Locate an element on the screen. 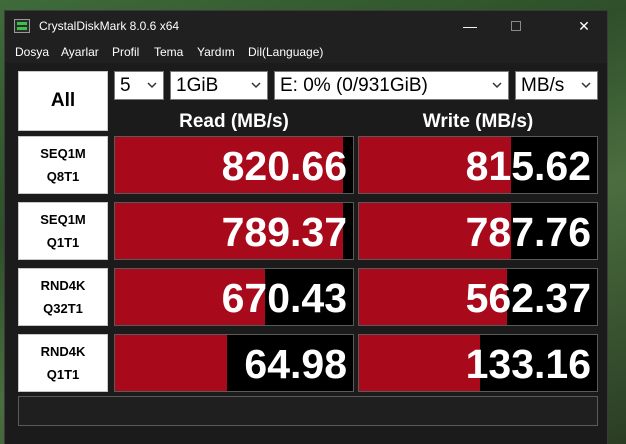 Image resolution: width=626 pixels, height=444 pixels. read-result-rnd4k-q32t1: 670.43 is located at coordinates (234, 297).